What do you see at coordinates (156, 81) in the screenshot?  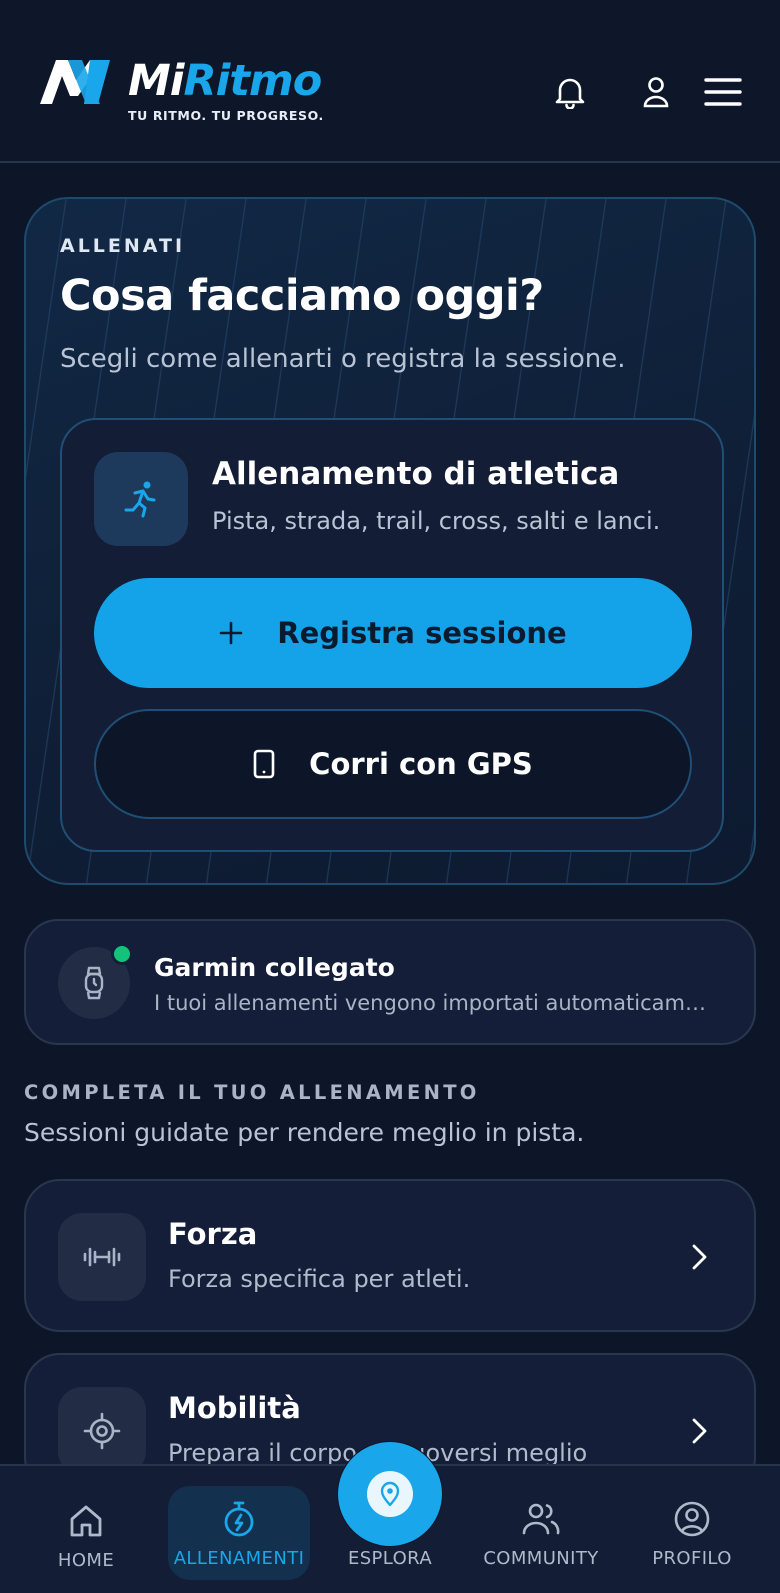 I see `brand-mi: Mi` at bounding box center [156, 81].